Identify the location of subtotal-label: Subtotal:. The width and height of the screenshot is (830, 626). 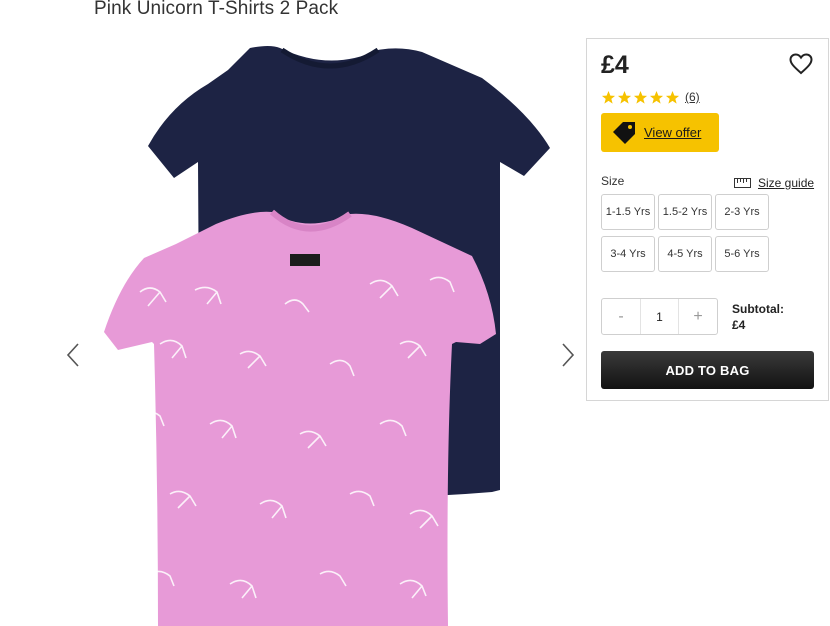
(758, 309).